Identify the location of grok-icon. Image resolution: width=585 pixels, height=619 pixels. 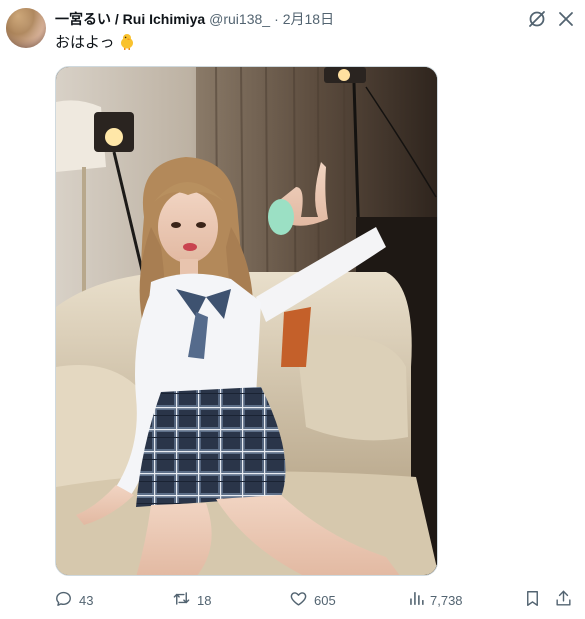
(537, 19).